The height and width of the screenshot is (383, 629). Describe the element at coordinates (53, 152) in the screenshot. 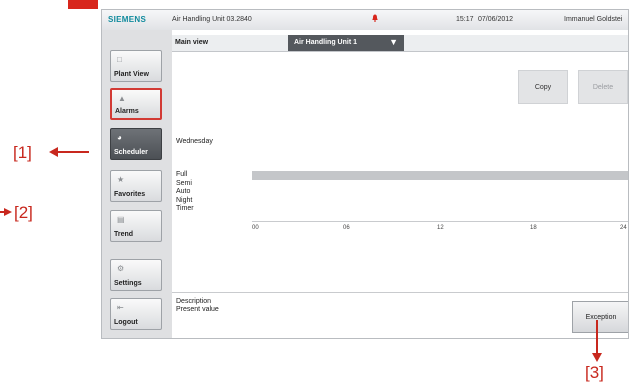

I see `arrow-one-head` at that location.